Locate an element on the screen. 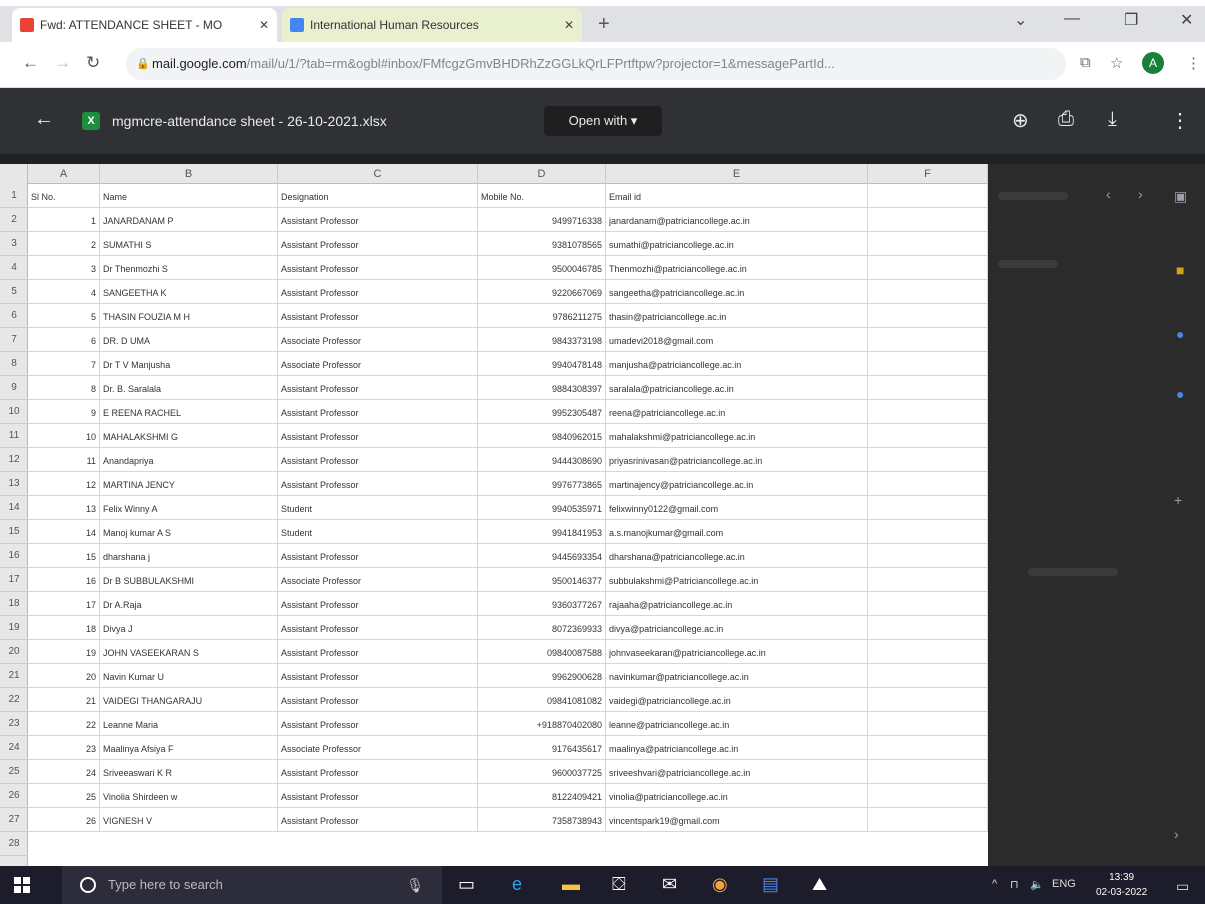 This screenshot has width=1205, height=904. cell-name: JANARDANAM P is located at coordinates (189, 220).